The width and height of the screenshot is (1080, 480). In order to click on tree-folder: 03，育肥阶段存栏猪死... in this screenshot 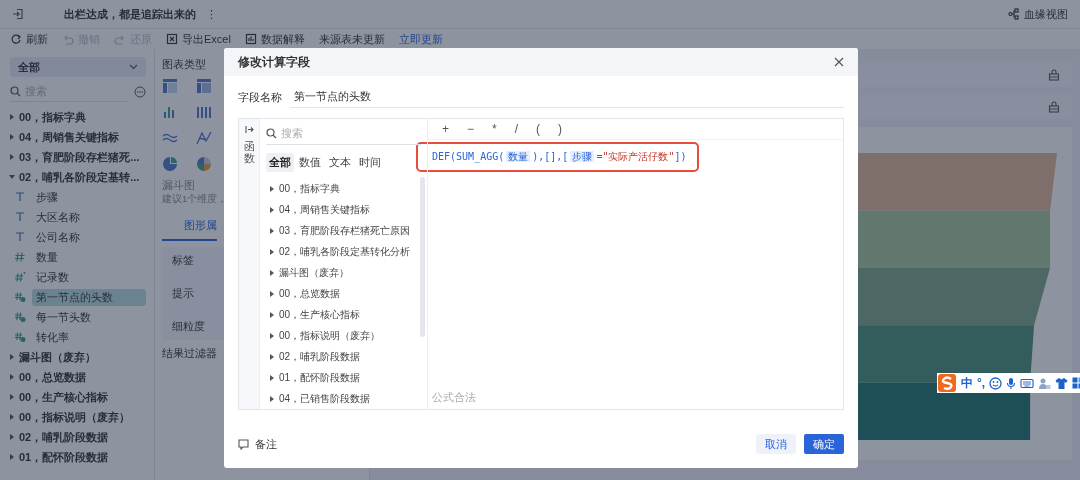, I will do `click(78, 157)`.